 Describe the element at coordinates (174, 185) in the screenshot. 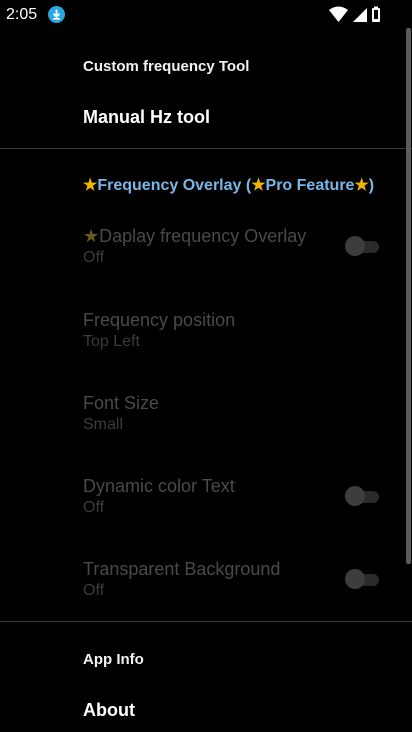

I see `category-title-main: Frequency Overlay (` at that location.